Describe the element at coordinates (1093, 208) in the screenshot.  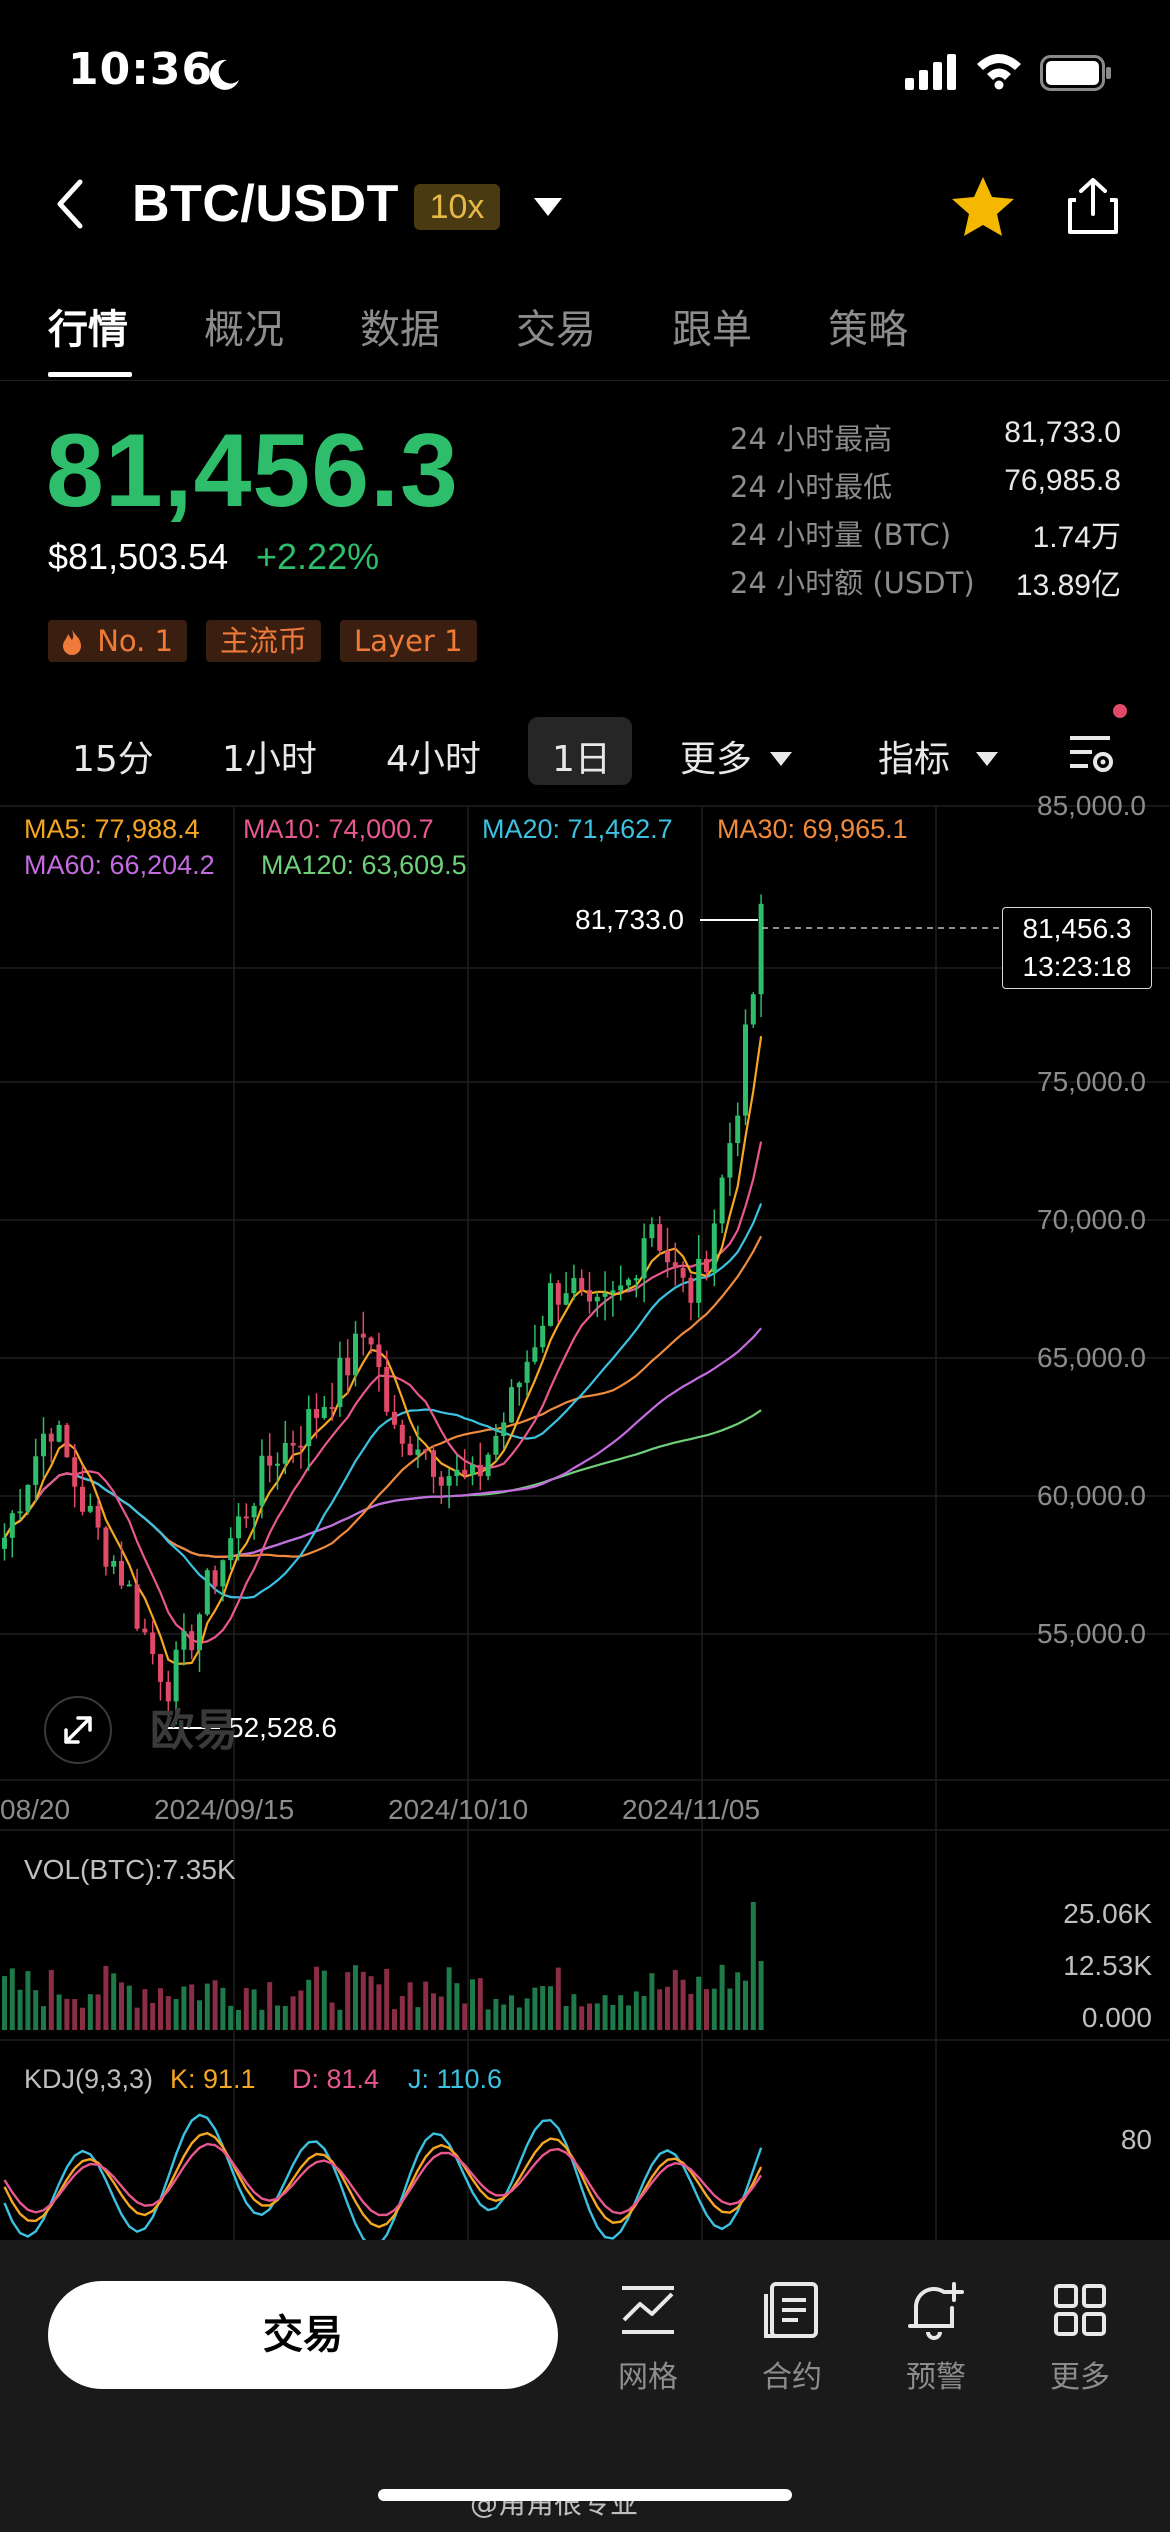
I see `share-icon` at that location.